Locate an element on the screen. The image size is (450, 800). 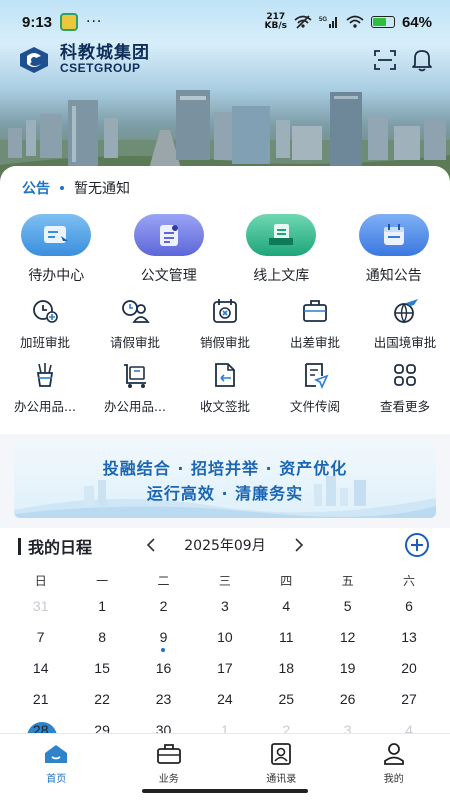
app-label: 收文签批 is located at coordinates (224, 406).